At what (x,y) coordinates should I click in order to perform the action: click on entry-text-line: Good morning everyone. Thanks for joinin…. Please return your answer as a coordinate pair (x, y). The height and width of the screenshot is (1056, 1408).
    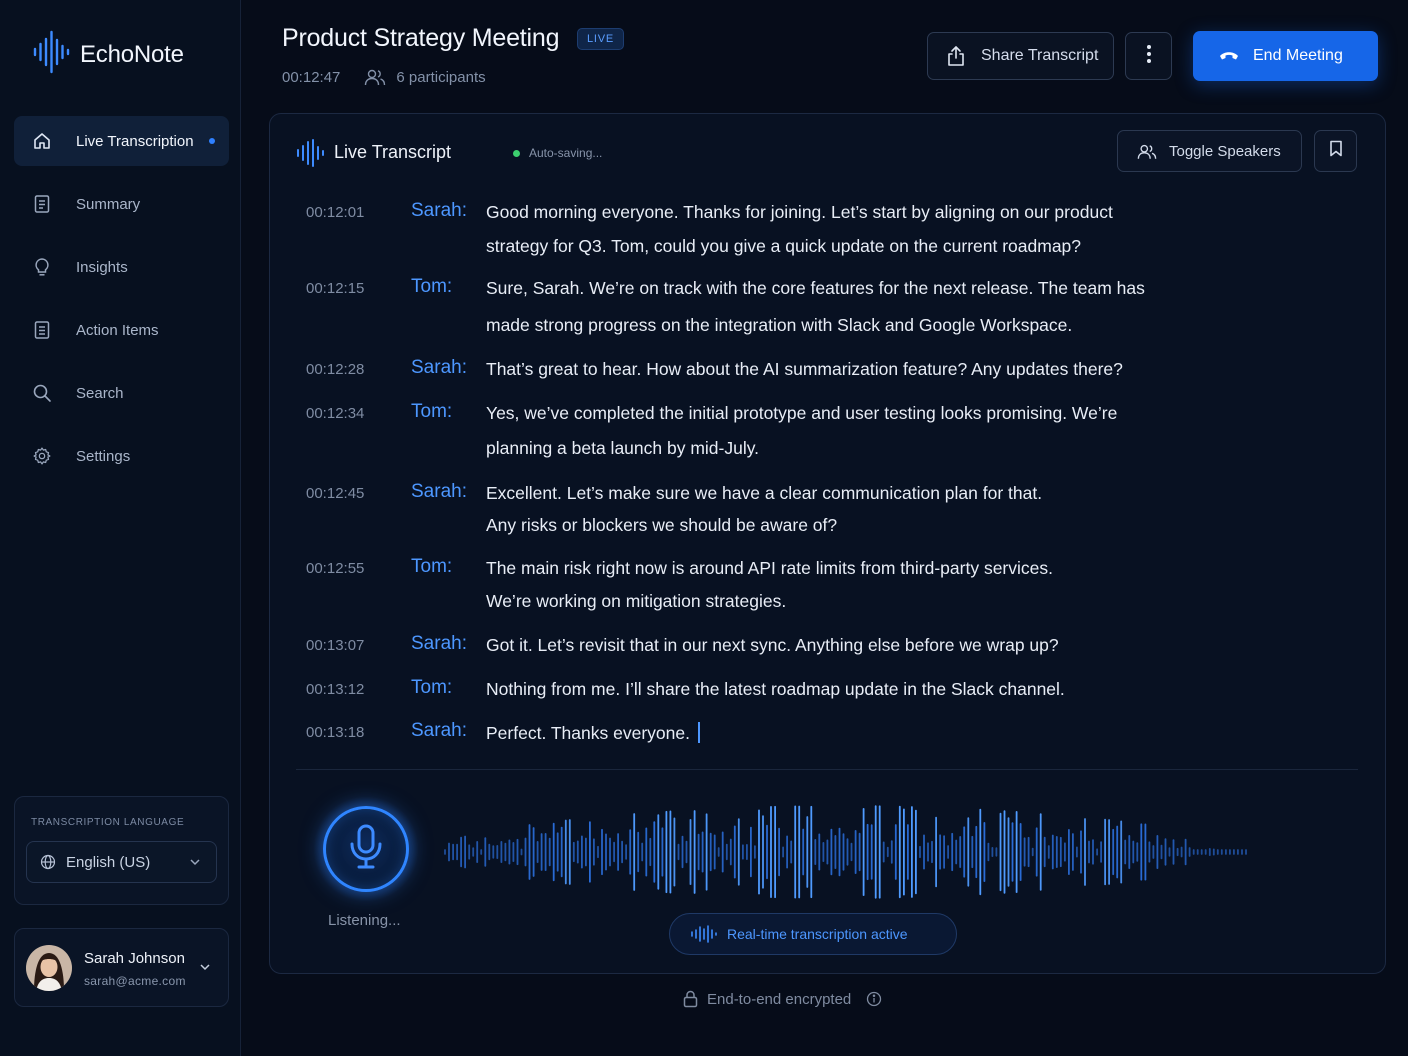
    Looking at the image, I should click on (799, 212).